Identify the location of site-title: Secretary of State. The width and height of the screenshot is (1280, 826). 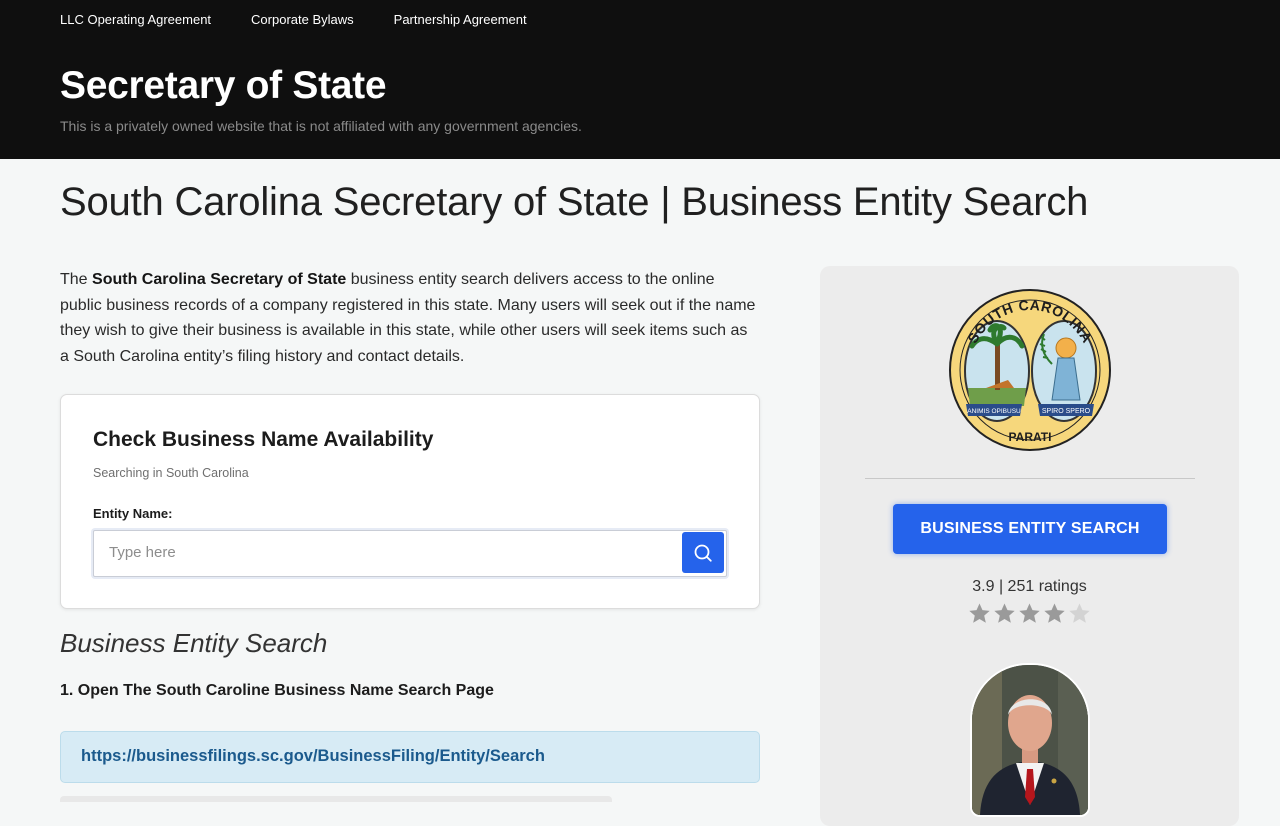
(223, 86).